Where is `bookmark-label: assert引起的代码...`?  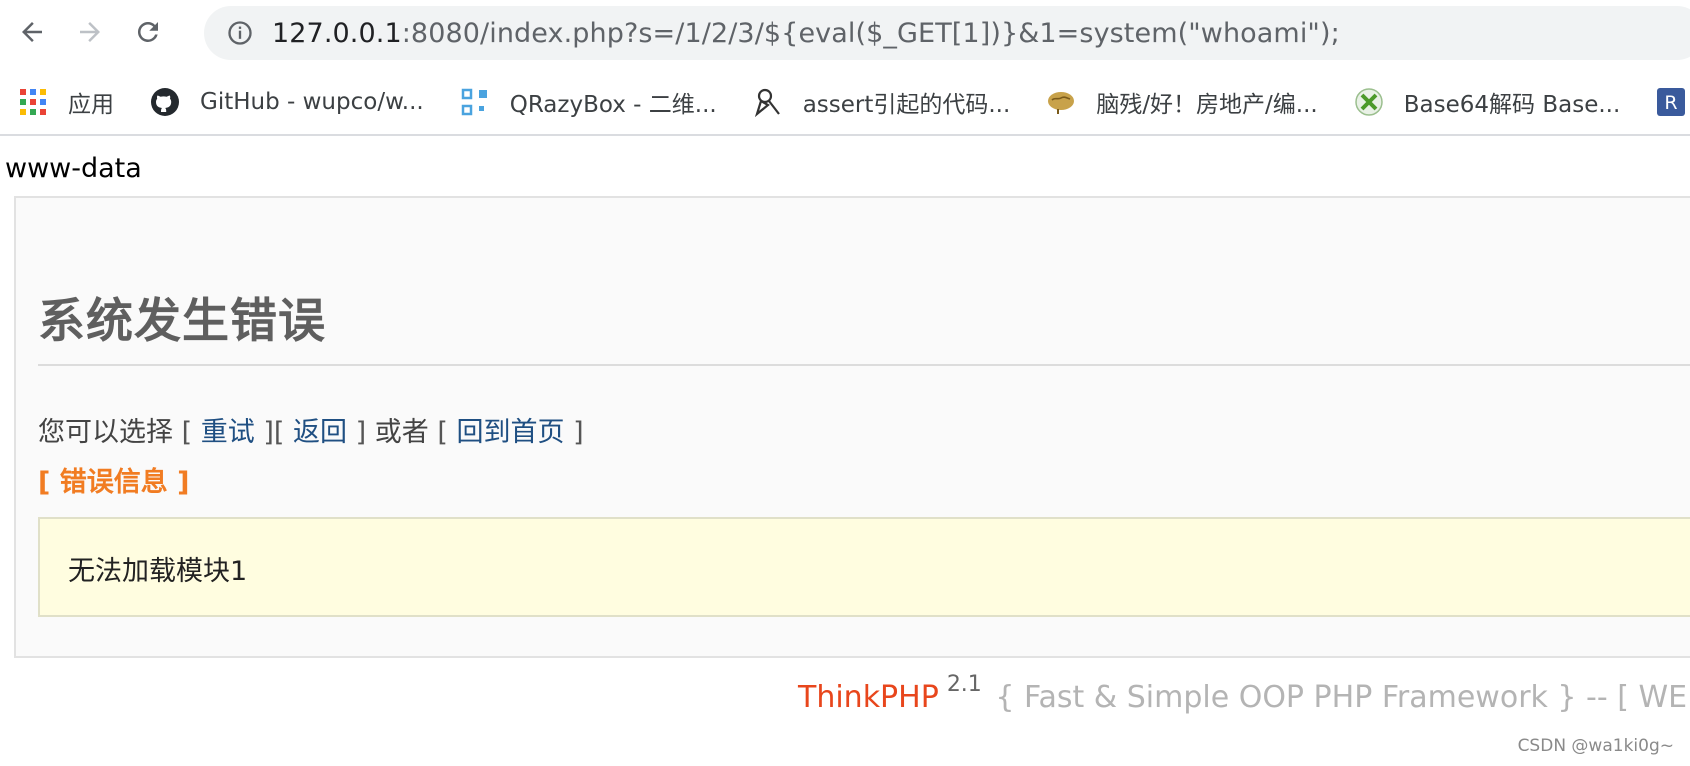
bookmark-label: assert引起的代码... is located at coordinates (906, 105).